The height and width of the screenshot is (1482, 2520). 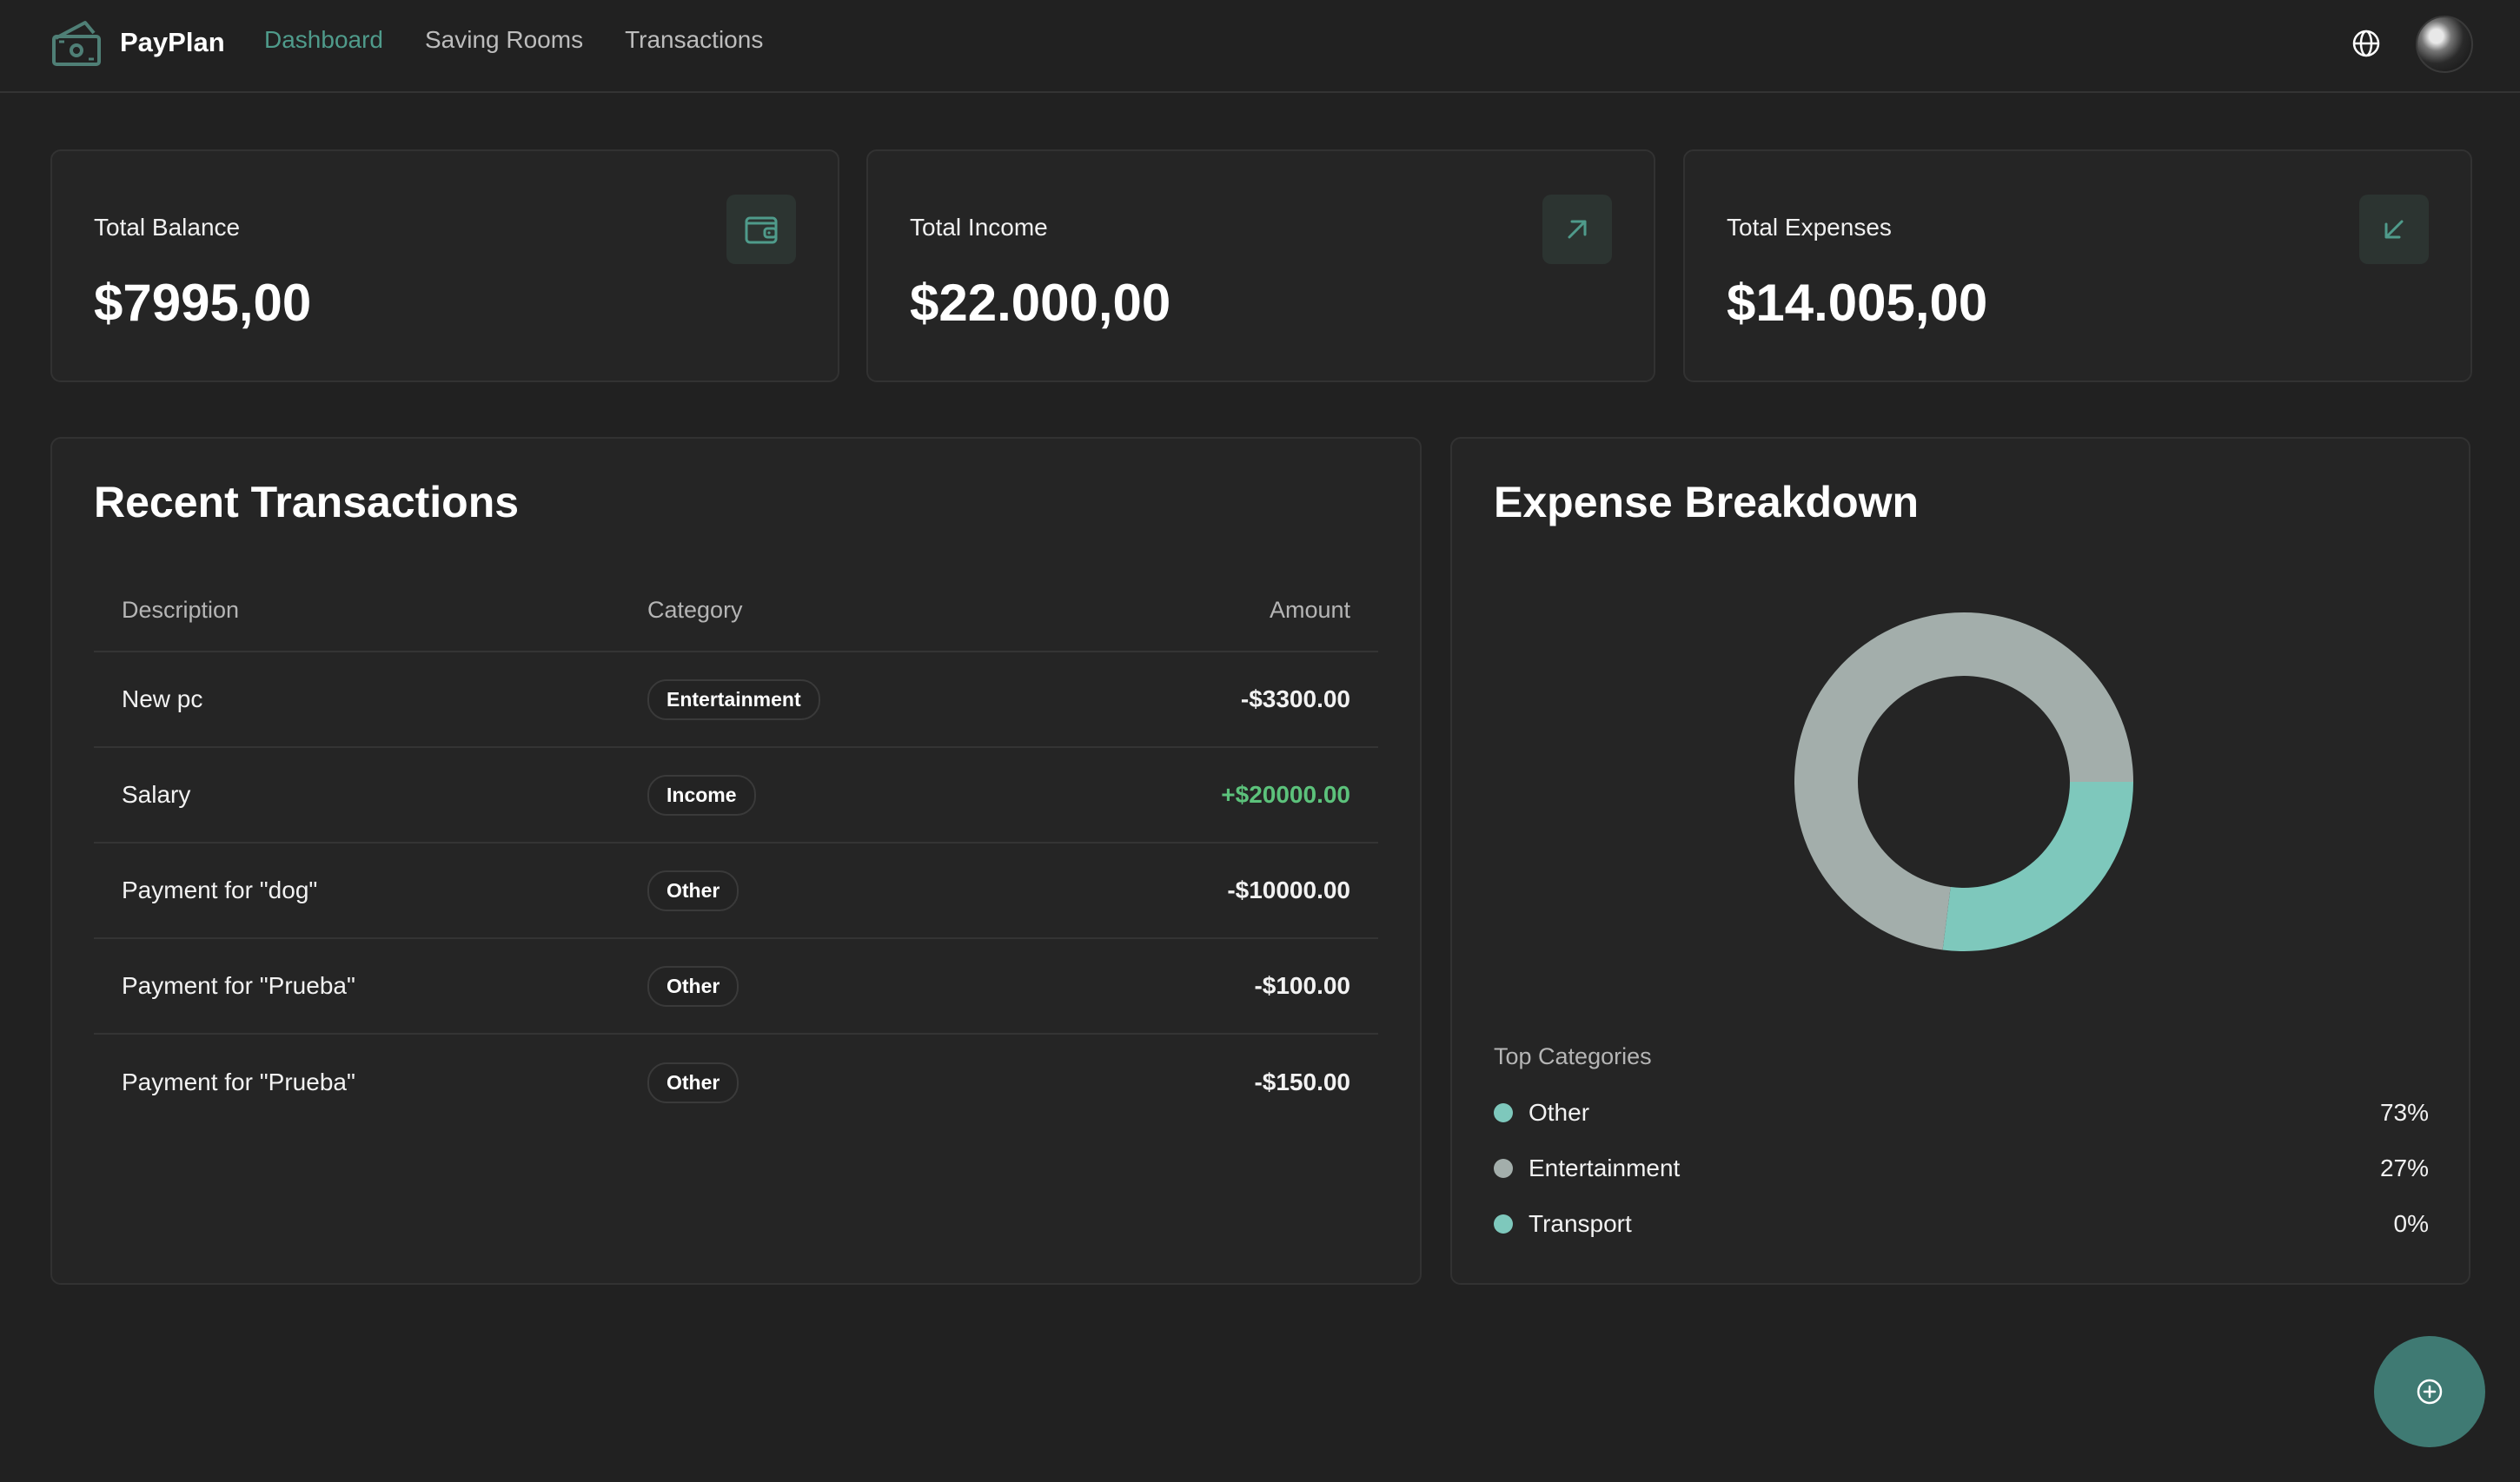 I want to click on brand: PayPlan, so click(x=137, y=42).